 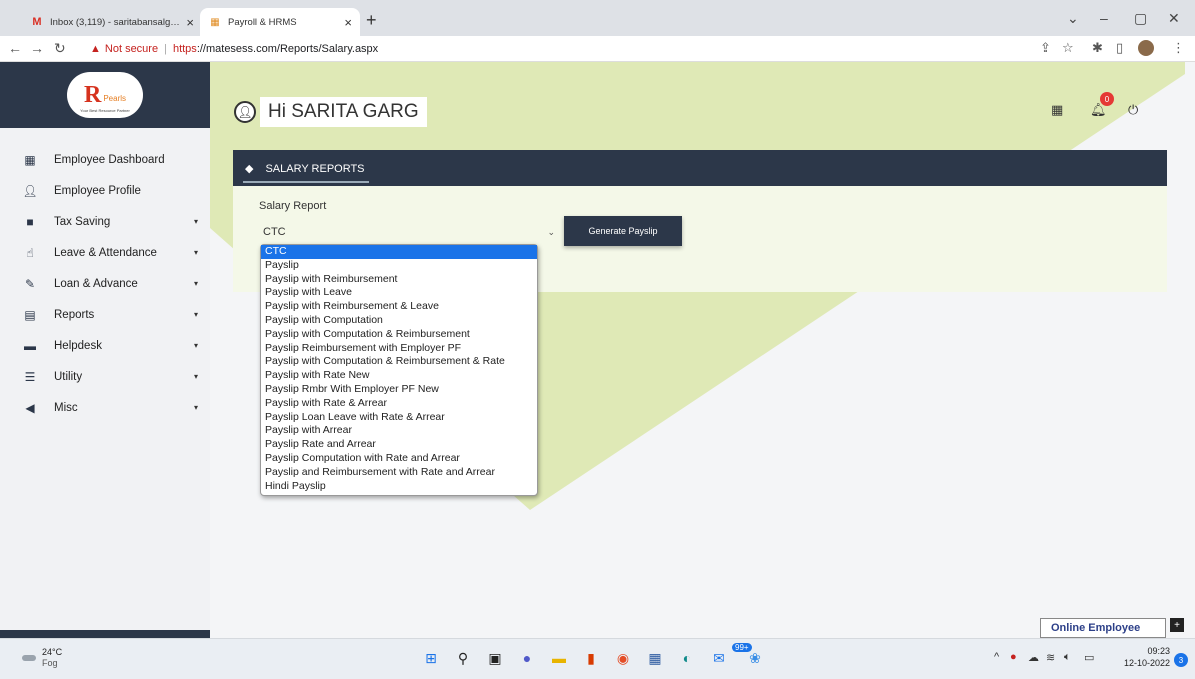 I want to click on dashboard-icon: ▦, so click(x=30, y=159).